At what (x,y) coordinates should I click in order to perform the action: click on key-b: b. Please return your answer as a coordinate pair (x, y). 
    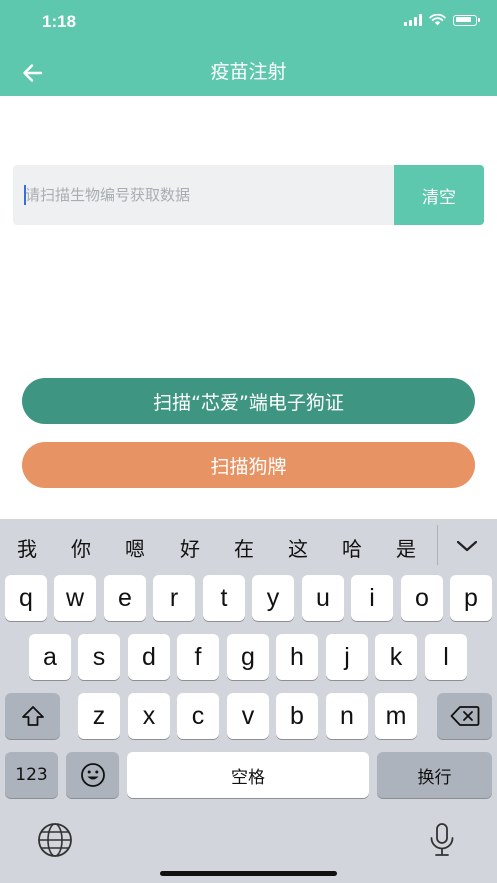
    Looking at the image, I should click on (297, 716).